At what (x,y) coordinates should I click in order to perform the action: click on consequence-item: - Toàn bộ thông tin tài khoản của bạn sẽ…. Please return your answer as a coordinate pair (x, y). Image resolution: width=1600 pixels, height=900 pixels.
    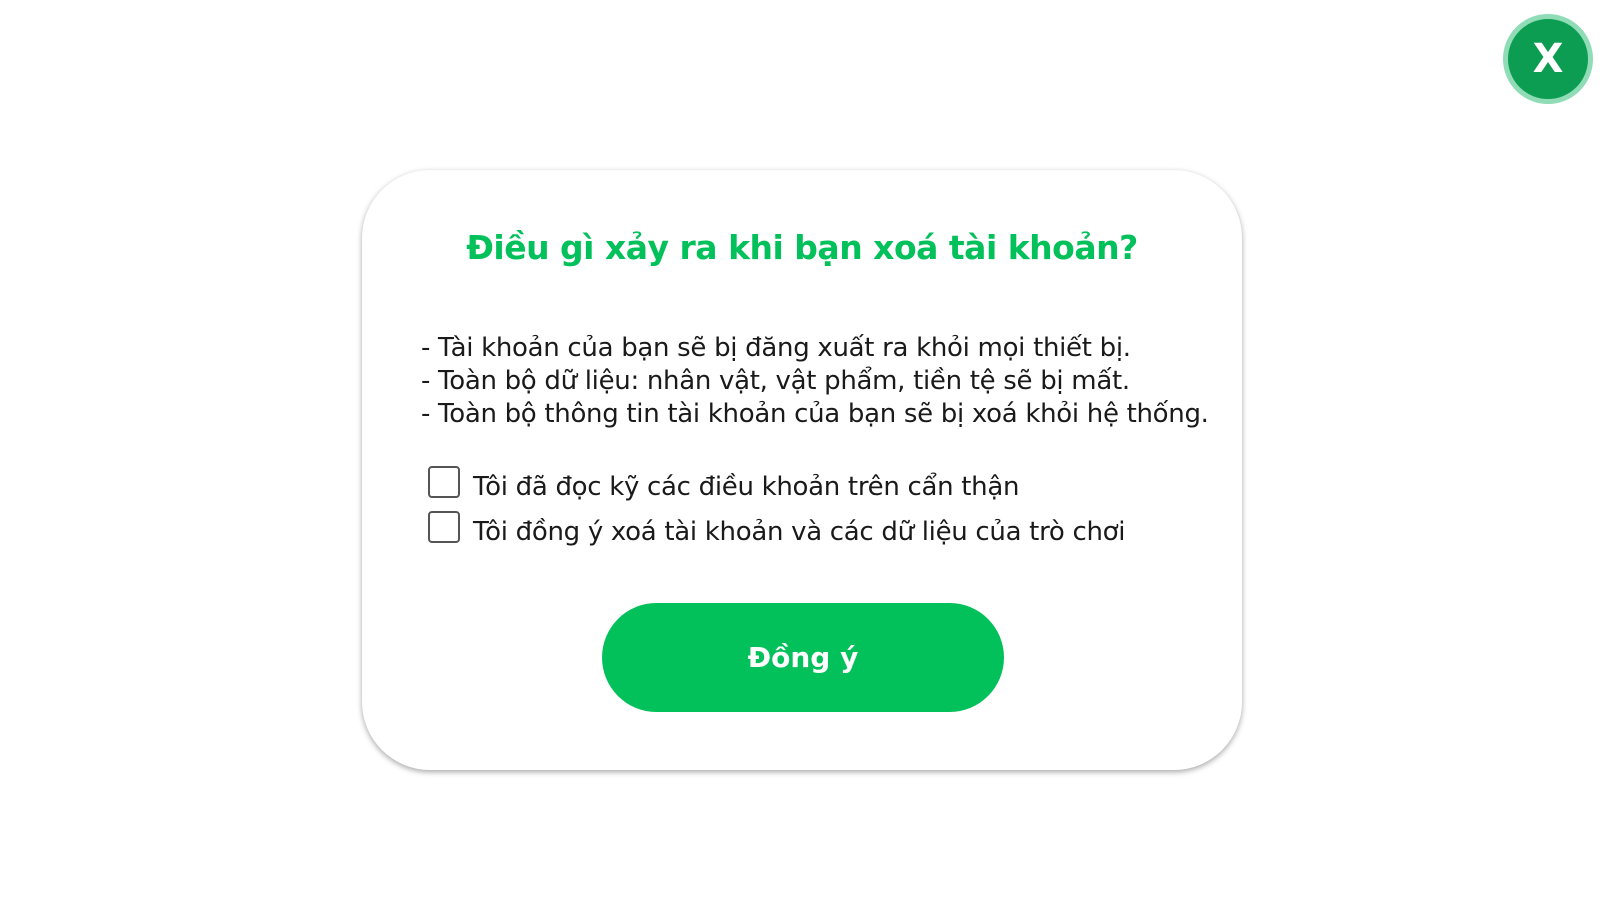
    Looking at the image, I should click on (815, 414).